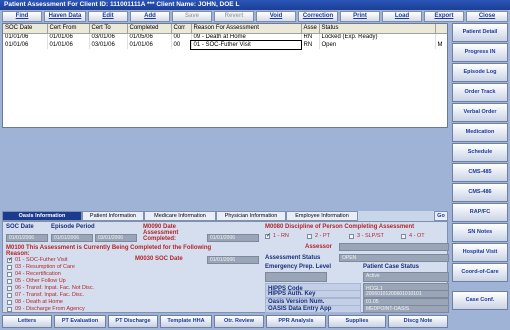  What do you see at coordinates (233, 238) in the screenshot?
I see `m0090-date-field: 01/01/2006` at bounding box center [233, 238].